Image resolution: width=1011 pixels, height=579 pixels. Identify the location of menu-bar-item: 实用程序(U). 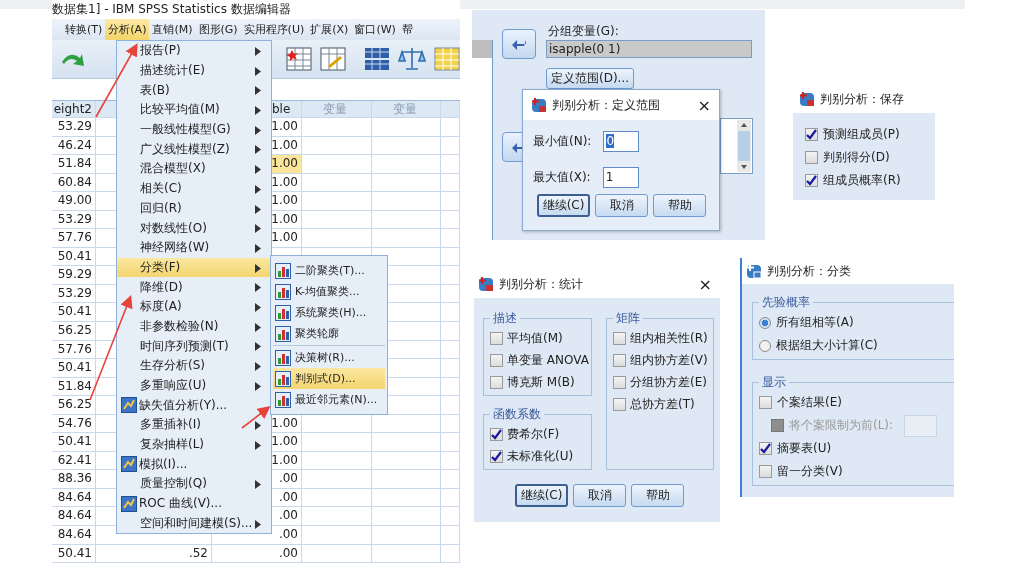
(274, 29).